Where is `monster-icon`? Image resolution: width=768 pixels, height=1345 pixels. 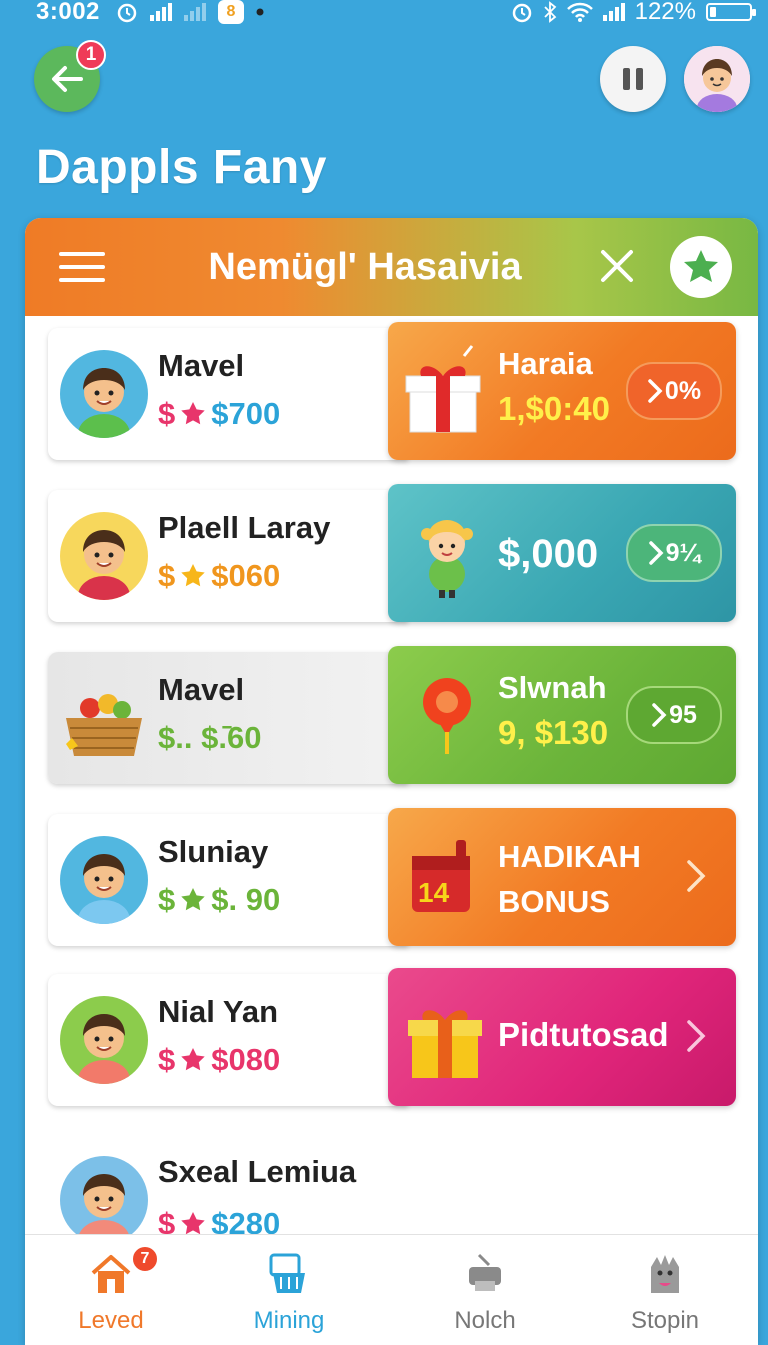 monster-icon is located at coordinates (665, 1274).